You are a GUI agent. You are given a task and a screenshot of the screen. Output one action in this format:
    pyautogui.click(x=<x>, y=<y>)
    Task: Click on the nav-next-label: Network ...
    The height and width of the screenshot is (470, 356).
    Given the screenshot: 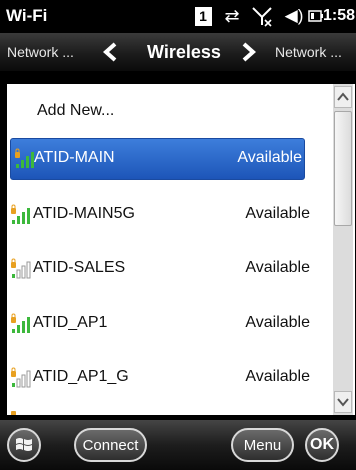 What is the action you would take?
    pyautogui.click(x=308, y=52)
    